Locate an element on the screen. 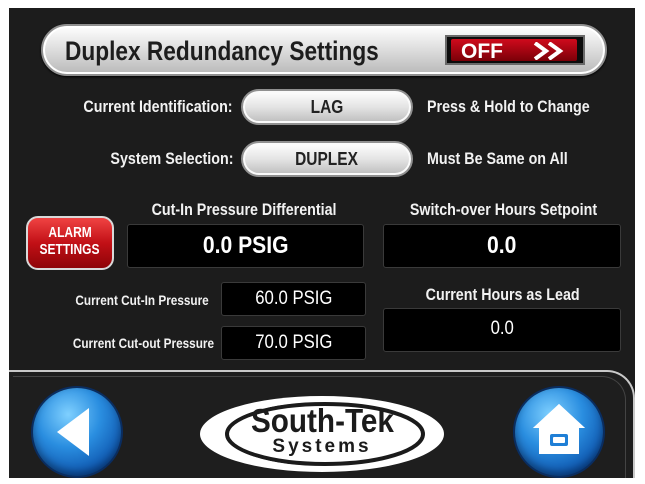 The image size is (645, 484). home-button is located at coordinates (559, 432).